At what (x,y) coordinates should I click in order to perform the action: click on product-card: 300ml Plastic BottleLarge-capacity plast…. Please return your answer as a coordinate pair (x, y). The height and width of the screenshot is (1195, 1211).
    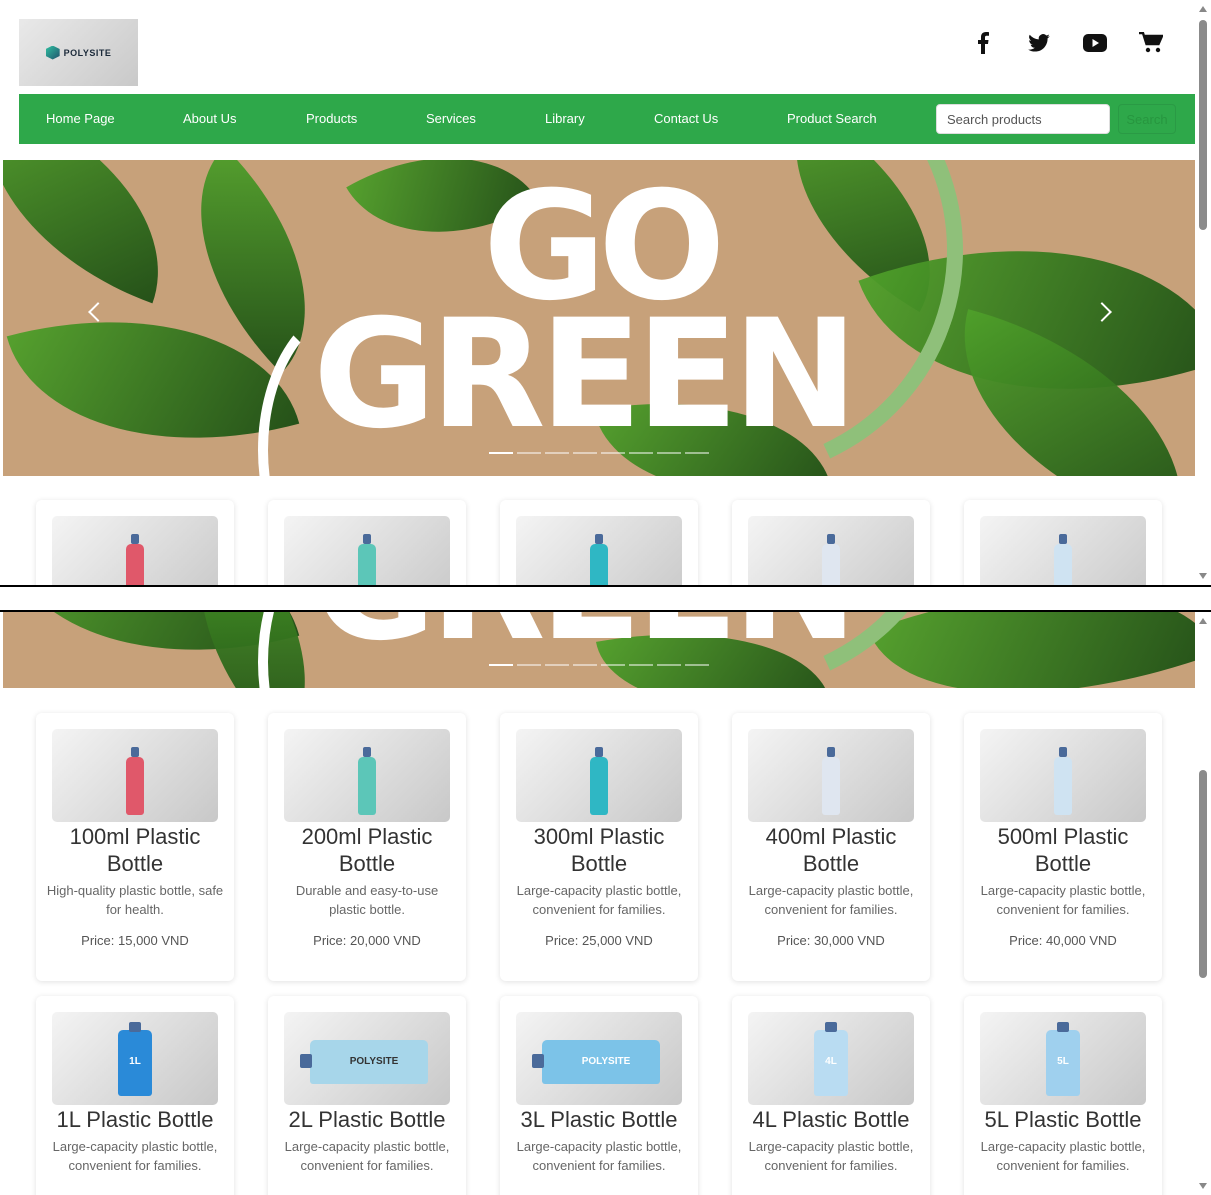
    Looking at the image, I should click on (599, 542).